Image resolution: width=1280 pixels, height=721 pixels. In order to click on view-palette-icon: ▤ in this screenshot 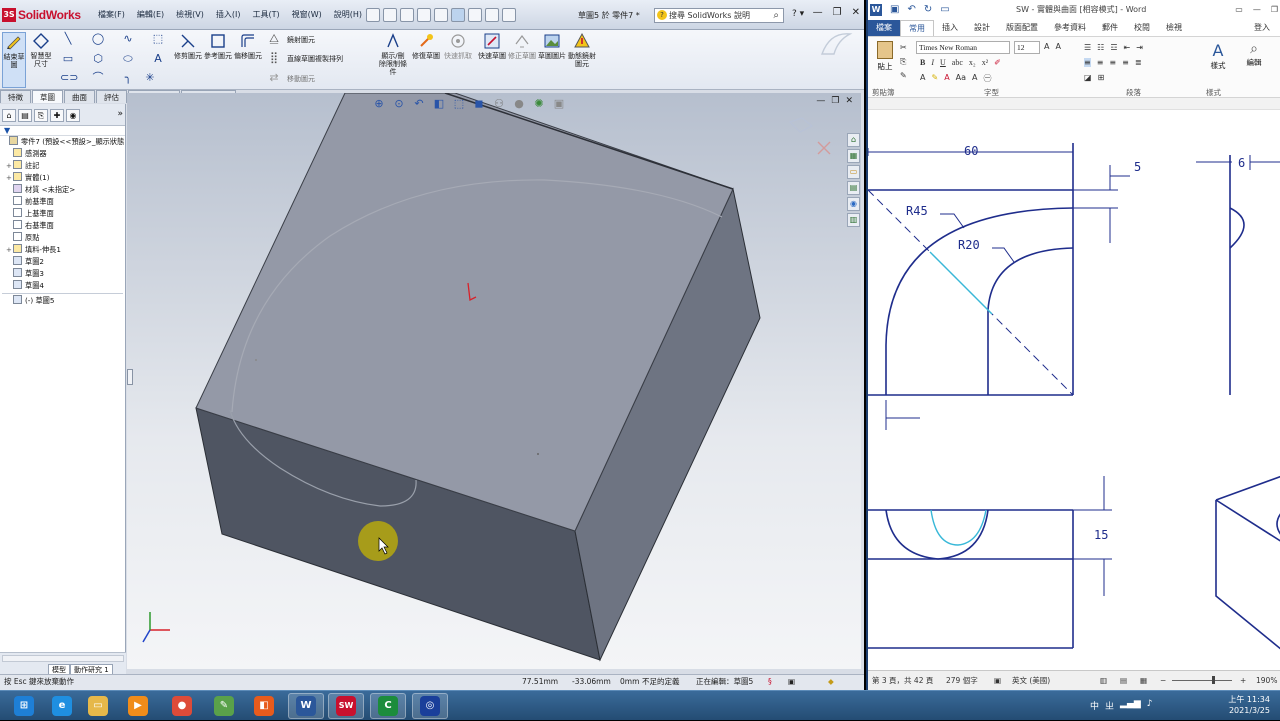, I will do `click(853, 188)`.